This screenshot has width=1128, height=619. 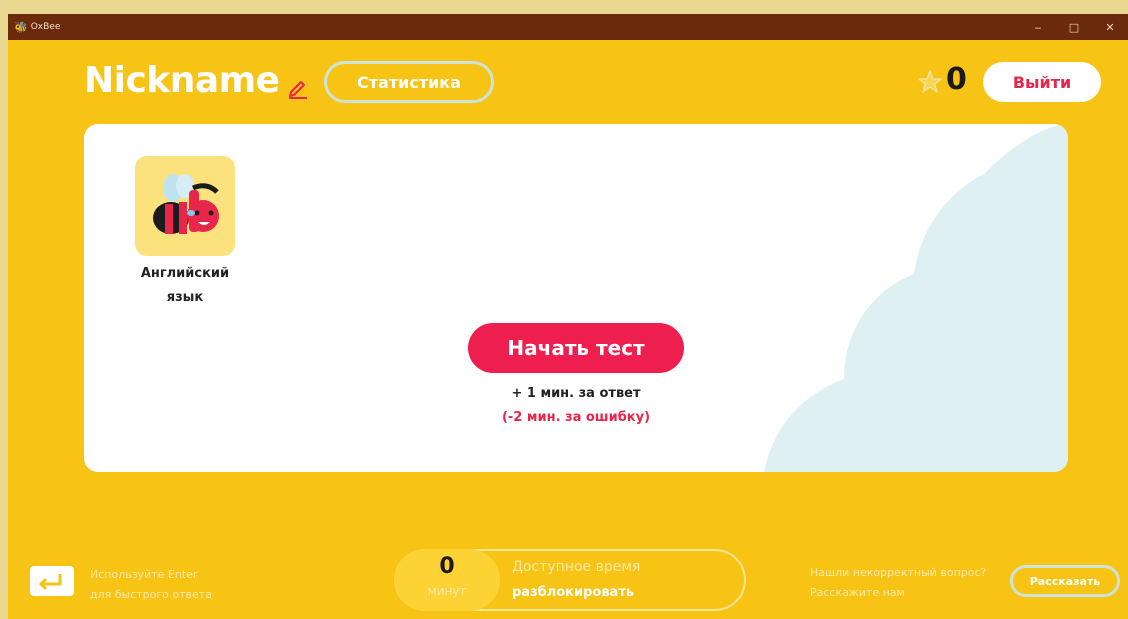 What do you see at coordinates (573, 592) in the screenshot?
I see `unlock-link: разблокировать` at bounding box center [573, 592].